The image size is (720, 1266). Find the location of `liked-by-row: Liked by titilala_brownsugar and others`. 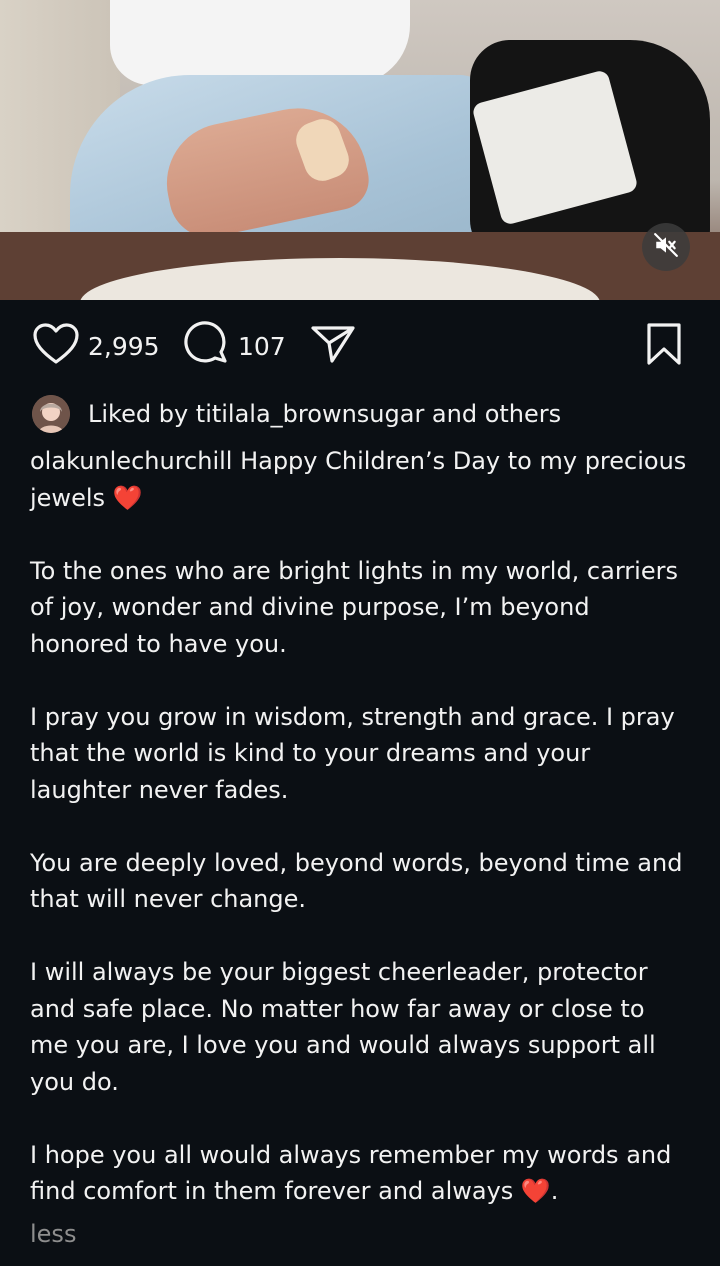

liked-by-row: Liked by titilala_brownsugar and others is located at coordinates (296, 414).